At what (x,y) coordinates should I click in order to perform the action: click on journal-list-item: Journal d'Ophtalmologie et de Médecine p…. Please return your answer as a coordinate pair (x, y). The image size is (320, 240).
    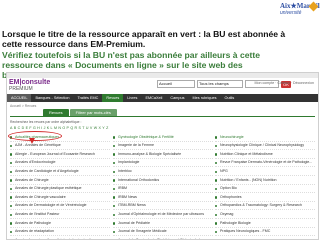
    Looking at the image, I should click on (163, 214).